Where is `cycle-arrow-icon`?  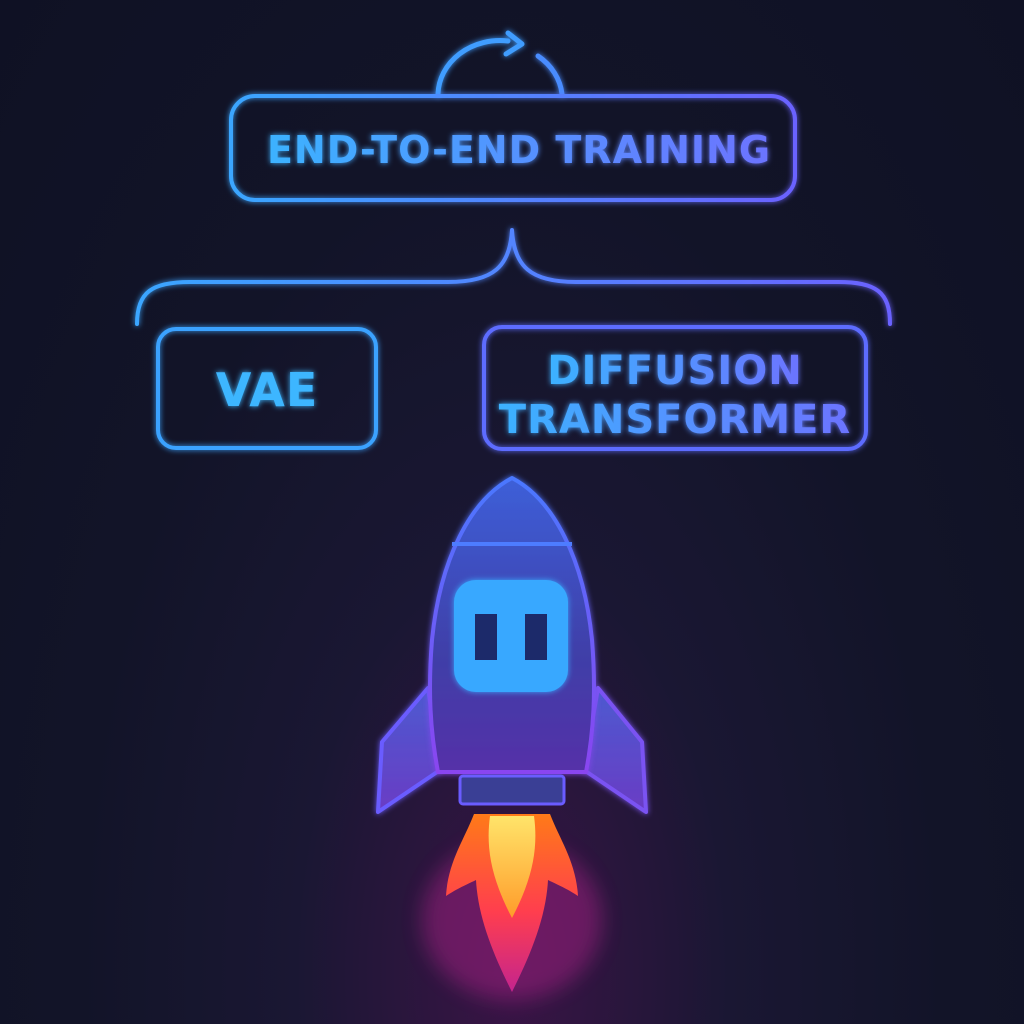
cycle-arrow-icon is located at coordinates (500, 63).